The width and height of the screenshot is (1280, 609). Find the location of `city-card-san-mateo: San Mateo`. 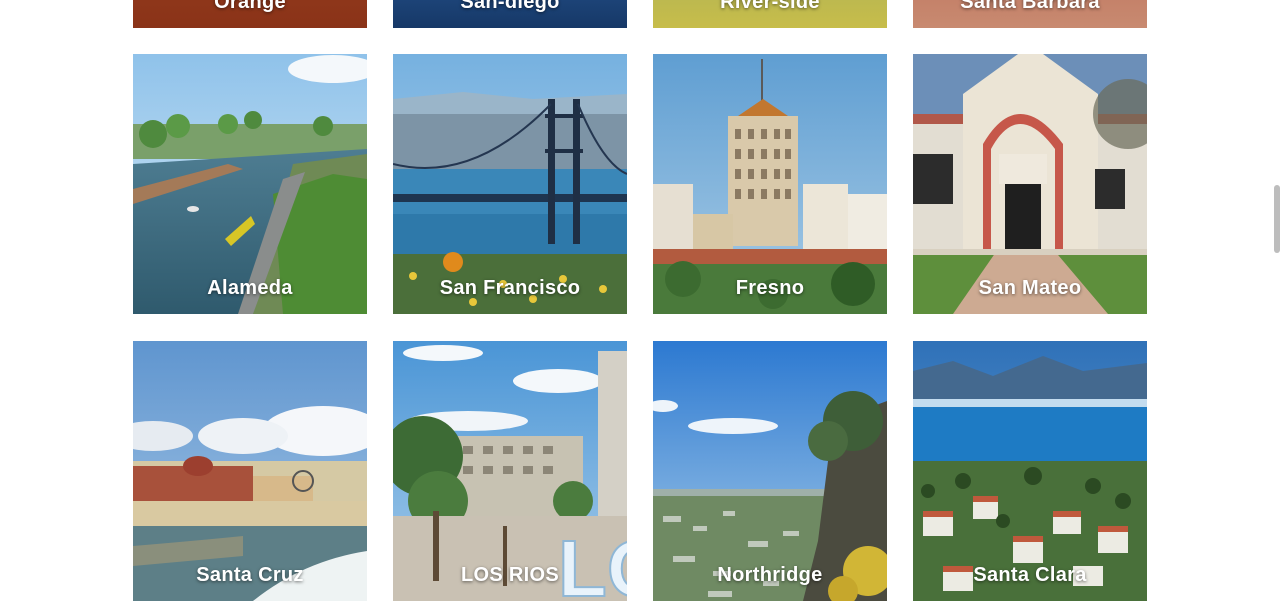

city-card-san-mateo: San Mateo is located at coordinates (1030, 184).